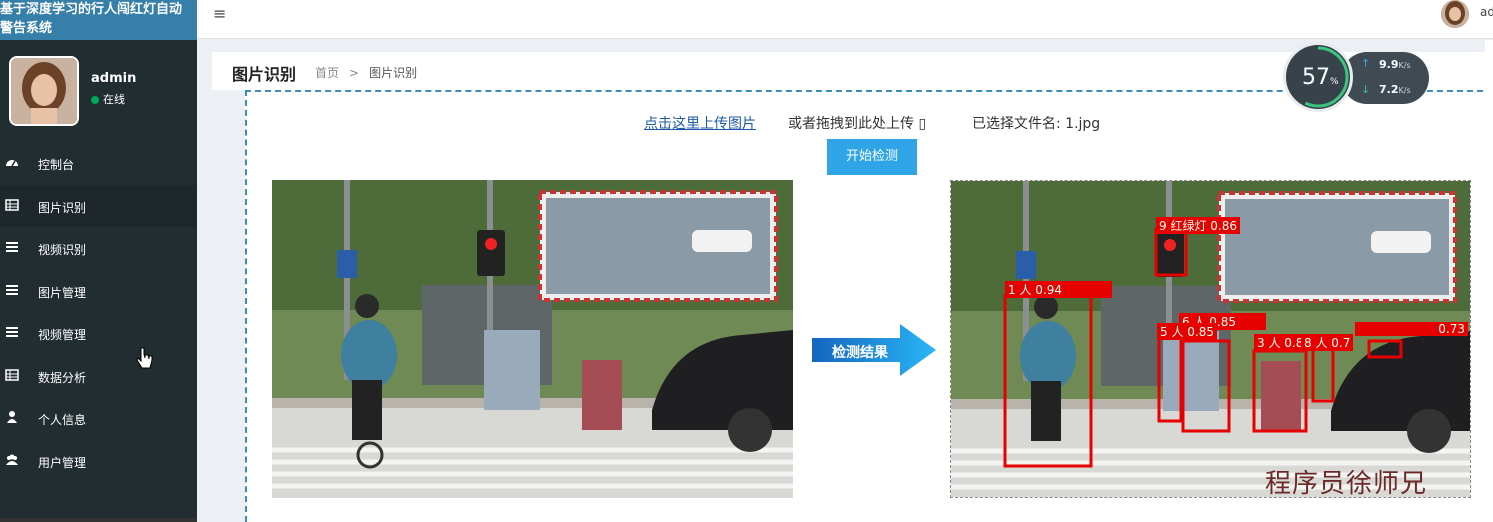 The width and height of the screenshot is (1493, 522). Describe the element at coordinates (144, 358) in the screenshot. I see `pointer-cursor-icon` at that location.